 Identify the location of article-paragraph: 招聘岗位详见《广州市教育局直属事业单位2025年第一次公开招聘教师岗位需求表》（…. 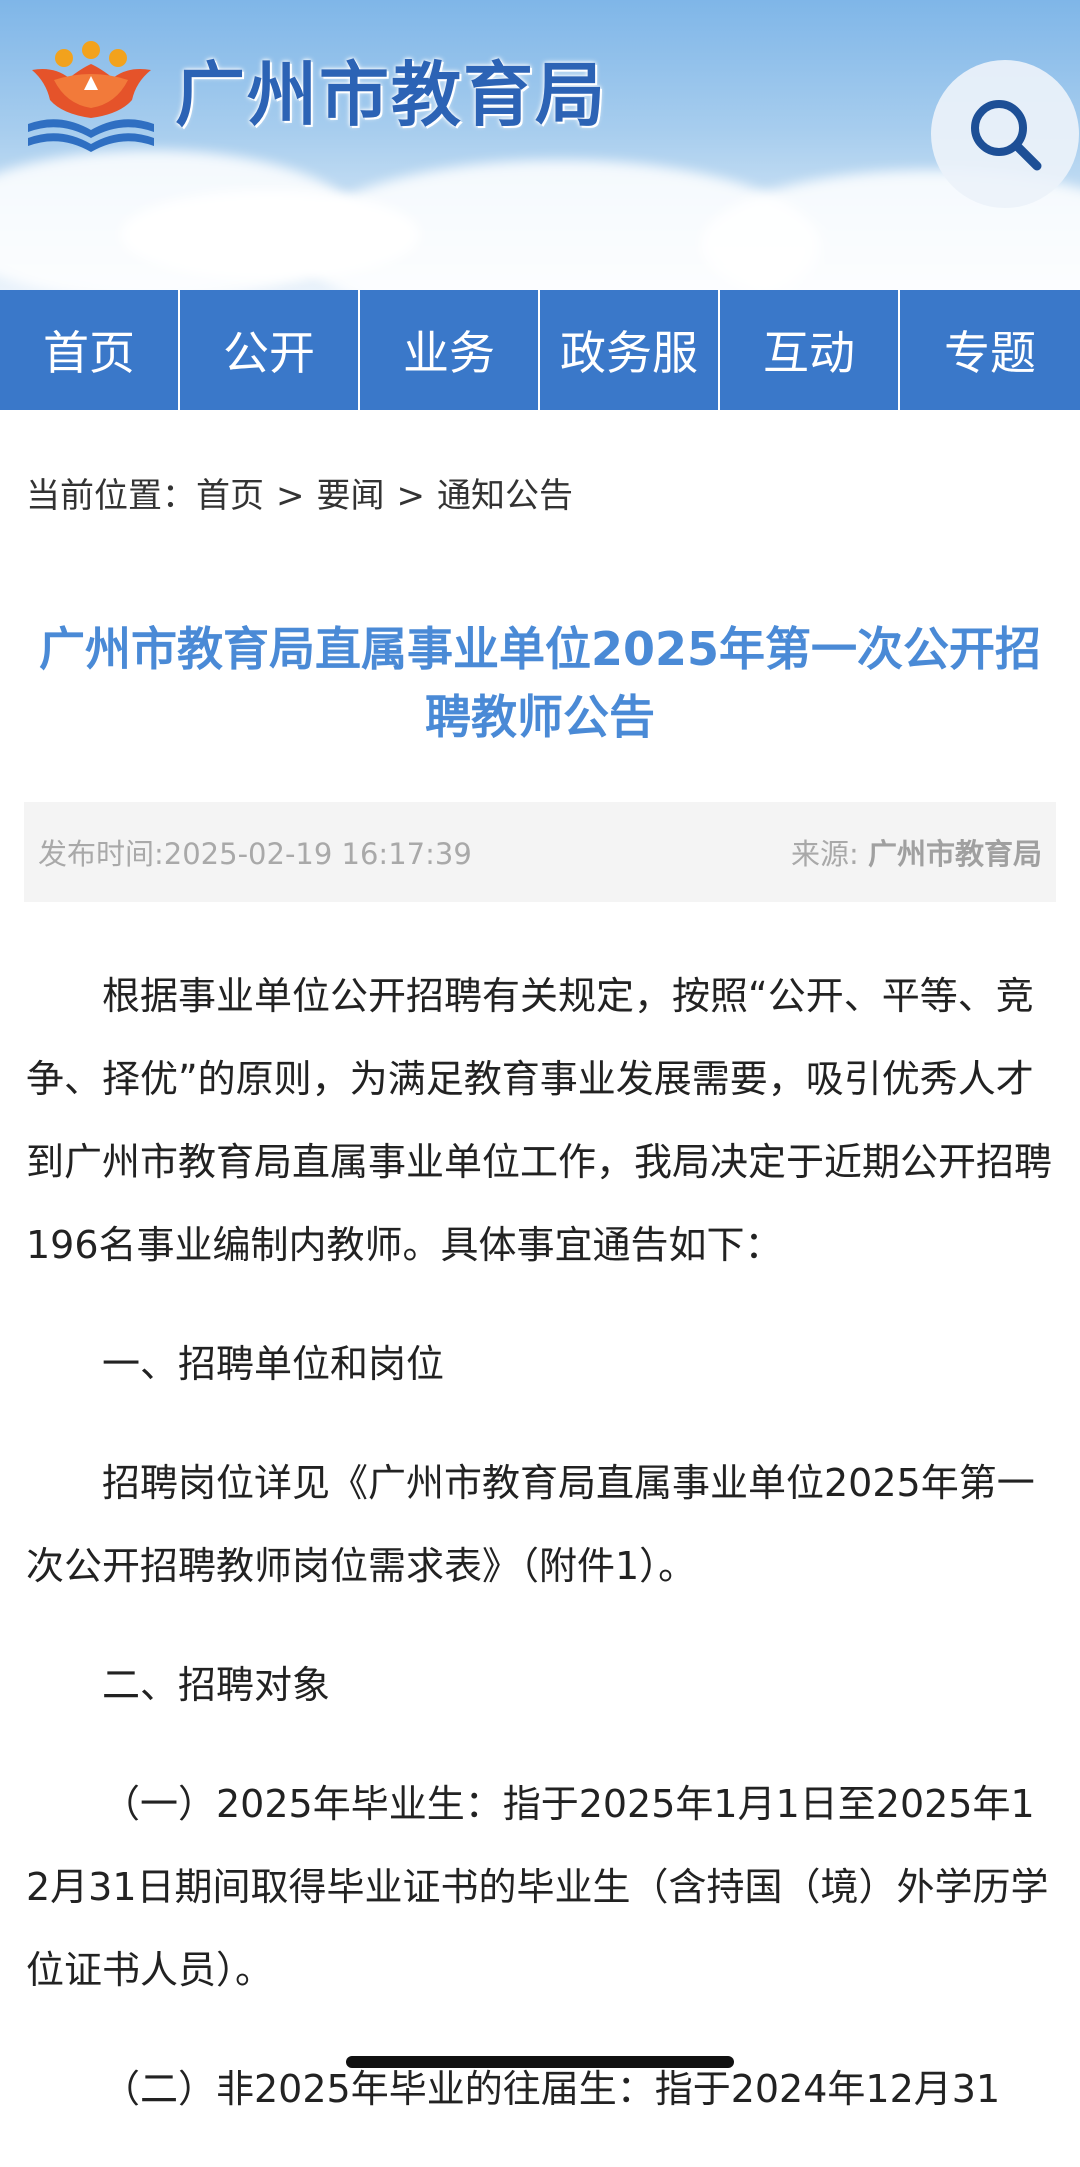
(530, 1524).